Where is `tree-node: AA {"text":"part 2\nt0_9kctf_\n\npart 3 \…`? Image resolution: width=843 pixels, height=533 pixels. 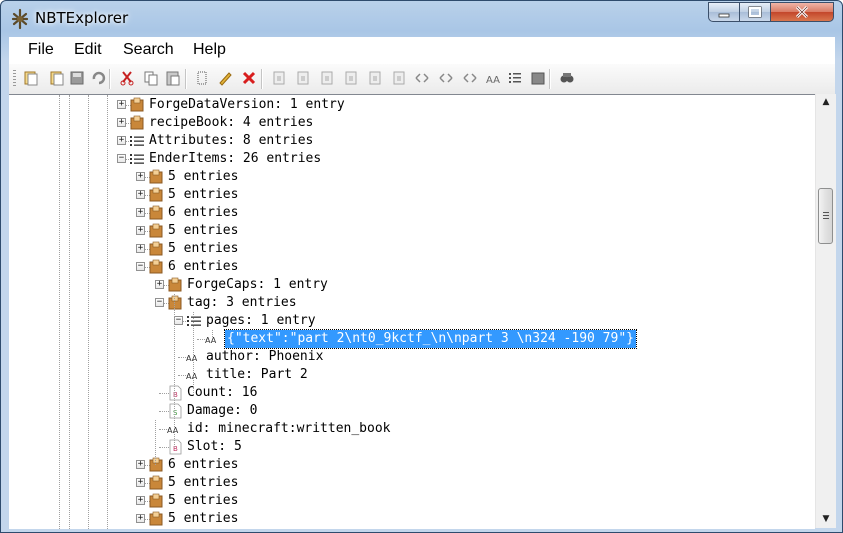
tree-node: AA {"text":"part 2\nt0_9kctf_\n\npart 3 \… is located at coordinates (409, 339).